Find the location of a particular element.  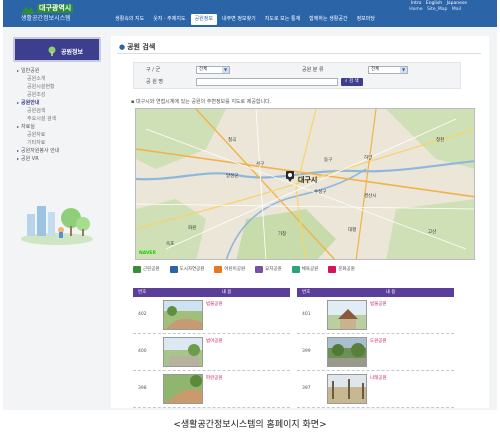

map-place-label: 달성군 is located at coordinates (232, 176).